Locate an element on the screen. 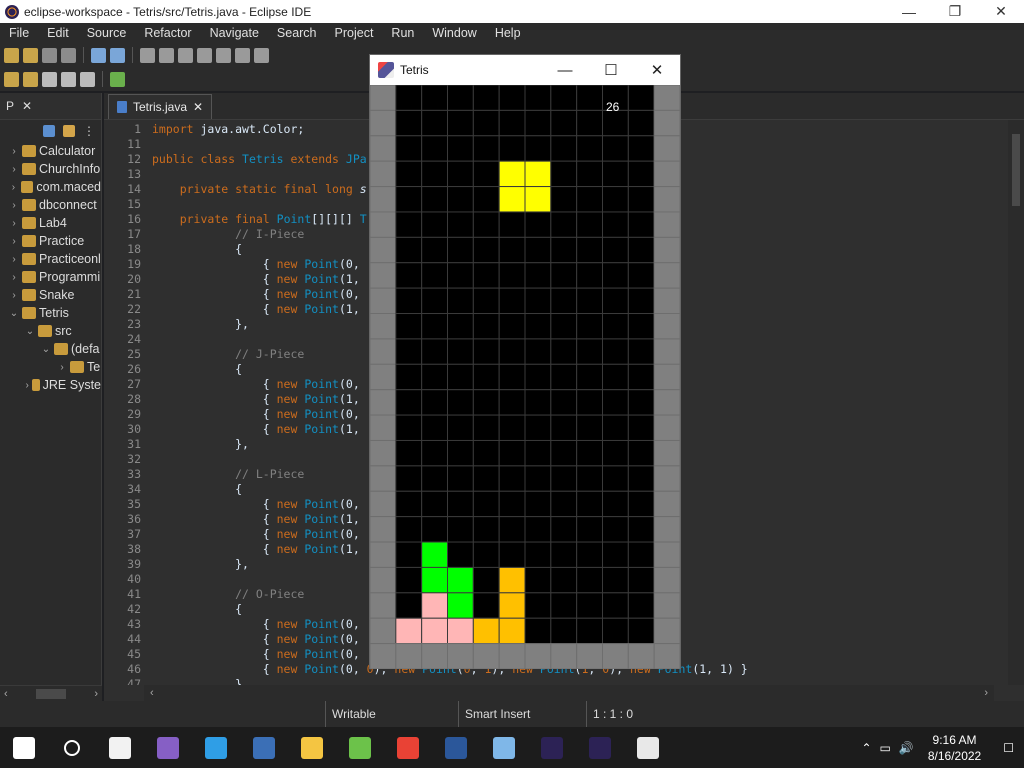 Image resolution: width=1024 pixels, height=768 pixels. suspend-icon is located at coordinates (166, 55).